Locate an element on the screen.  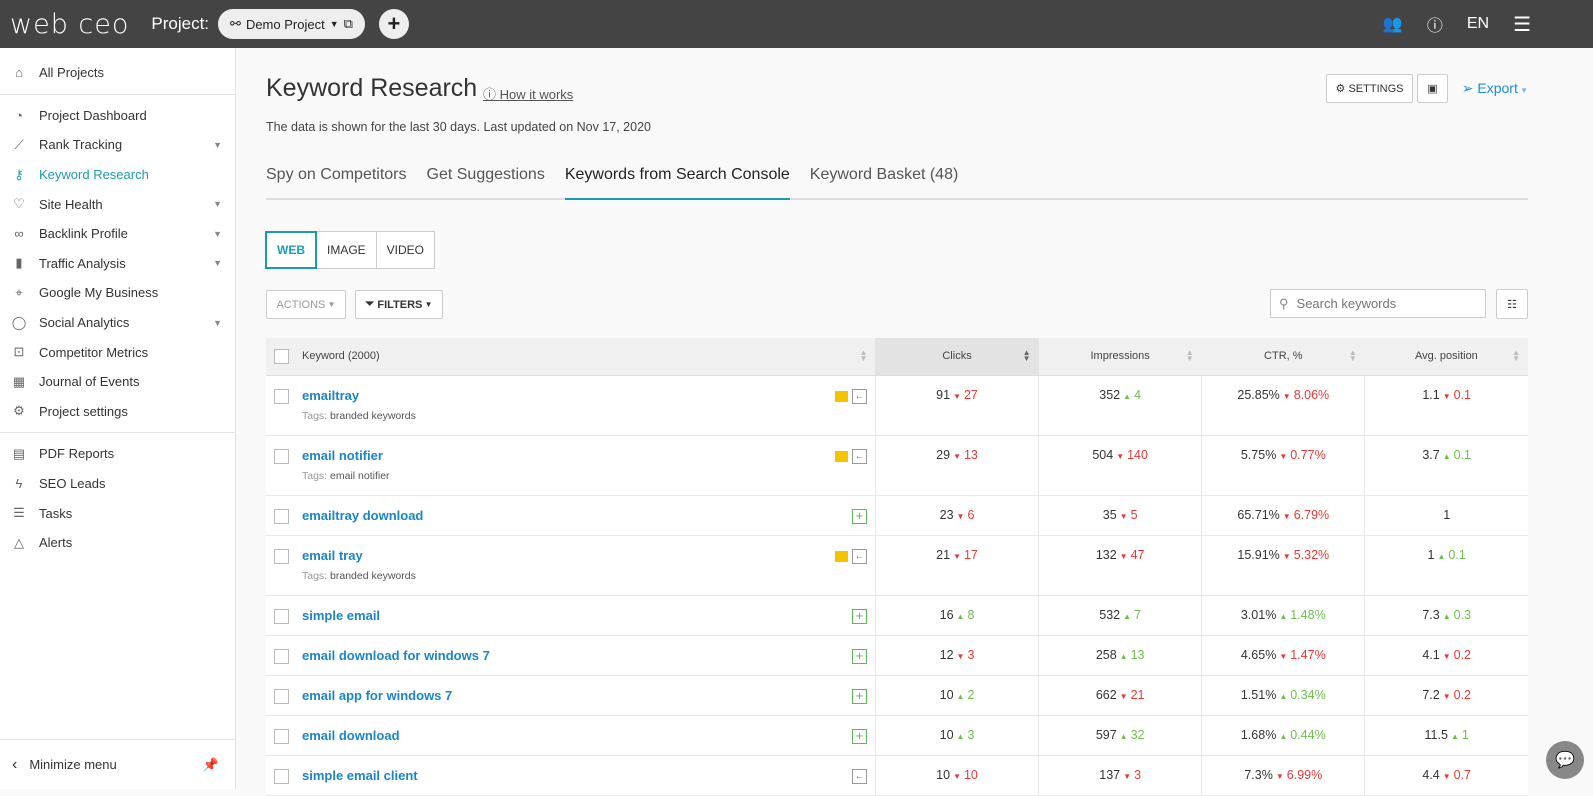
sidebar-item-all-projects: ⌂ All Projects is located at coordinates (117, 73).